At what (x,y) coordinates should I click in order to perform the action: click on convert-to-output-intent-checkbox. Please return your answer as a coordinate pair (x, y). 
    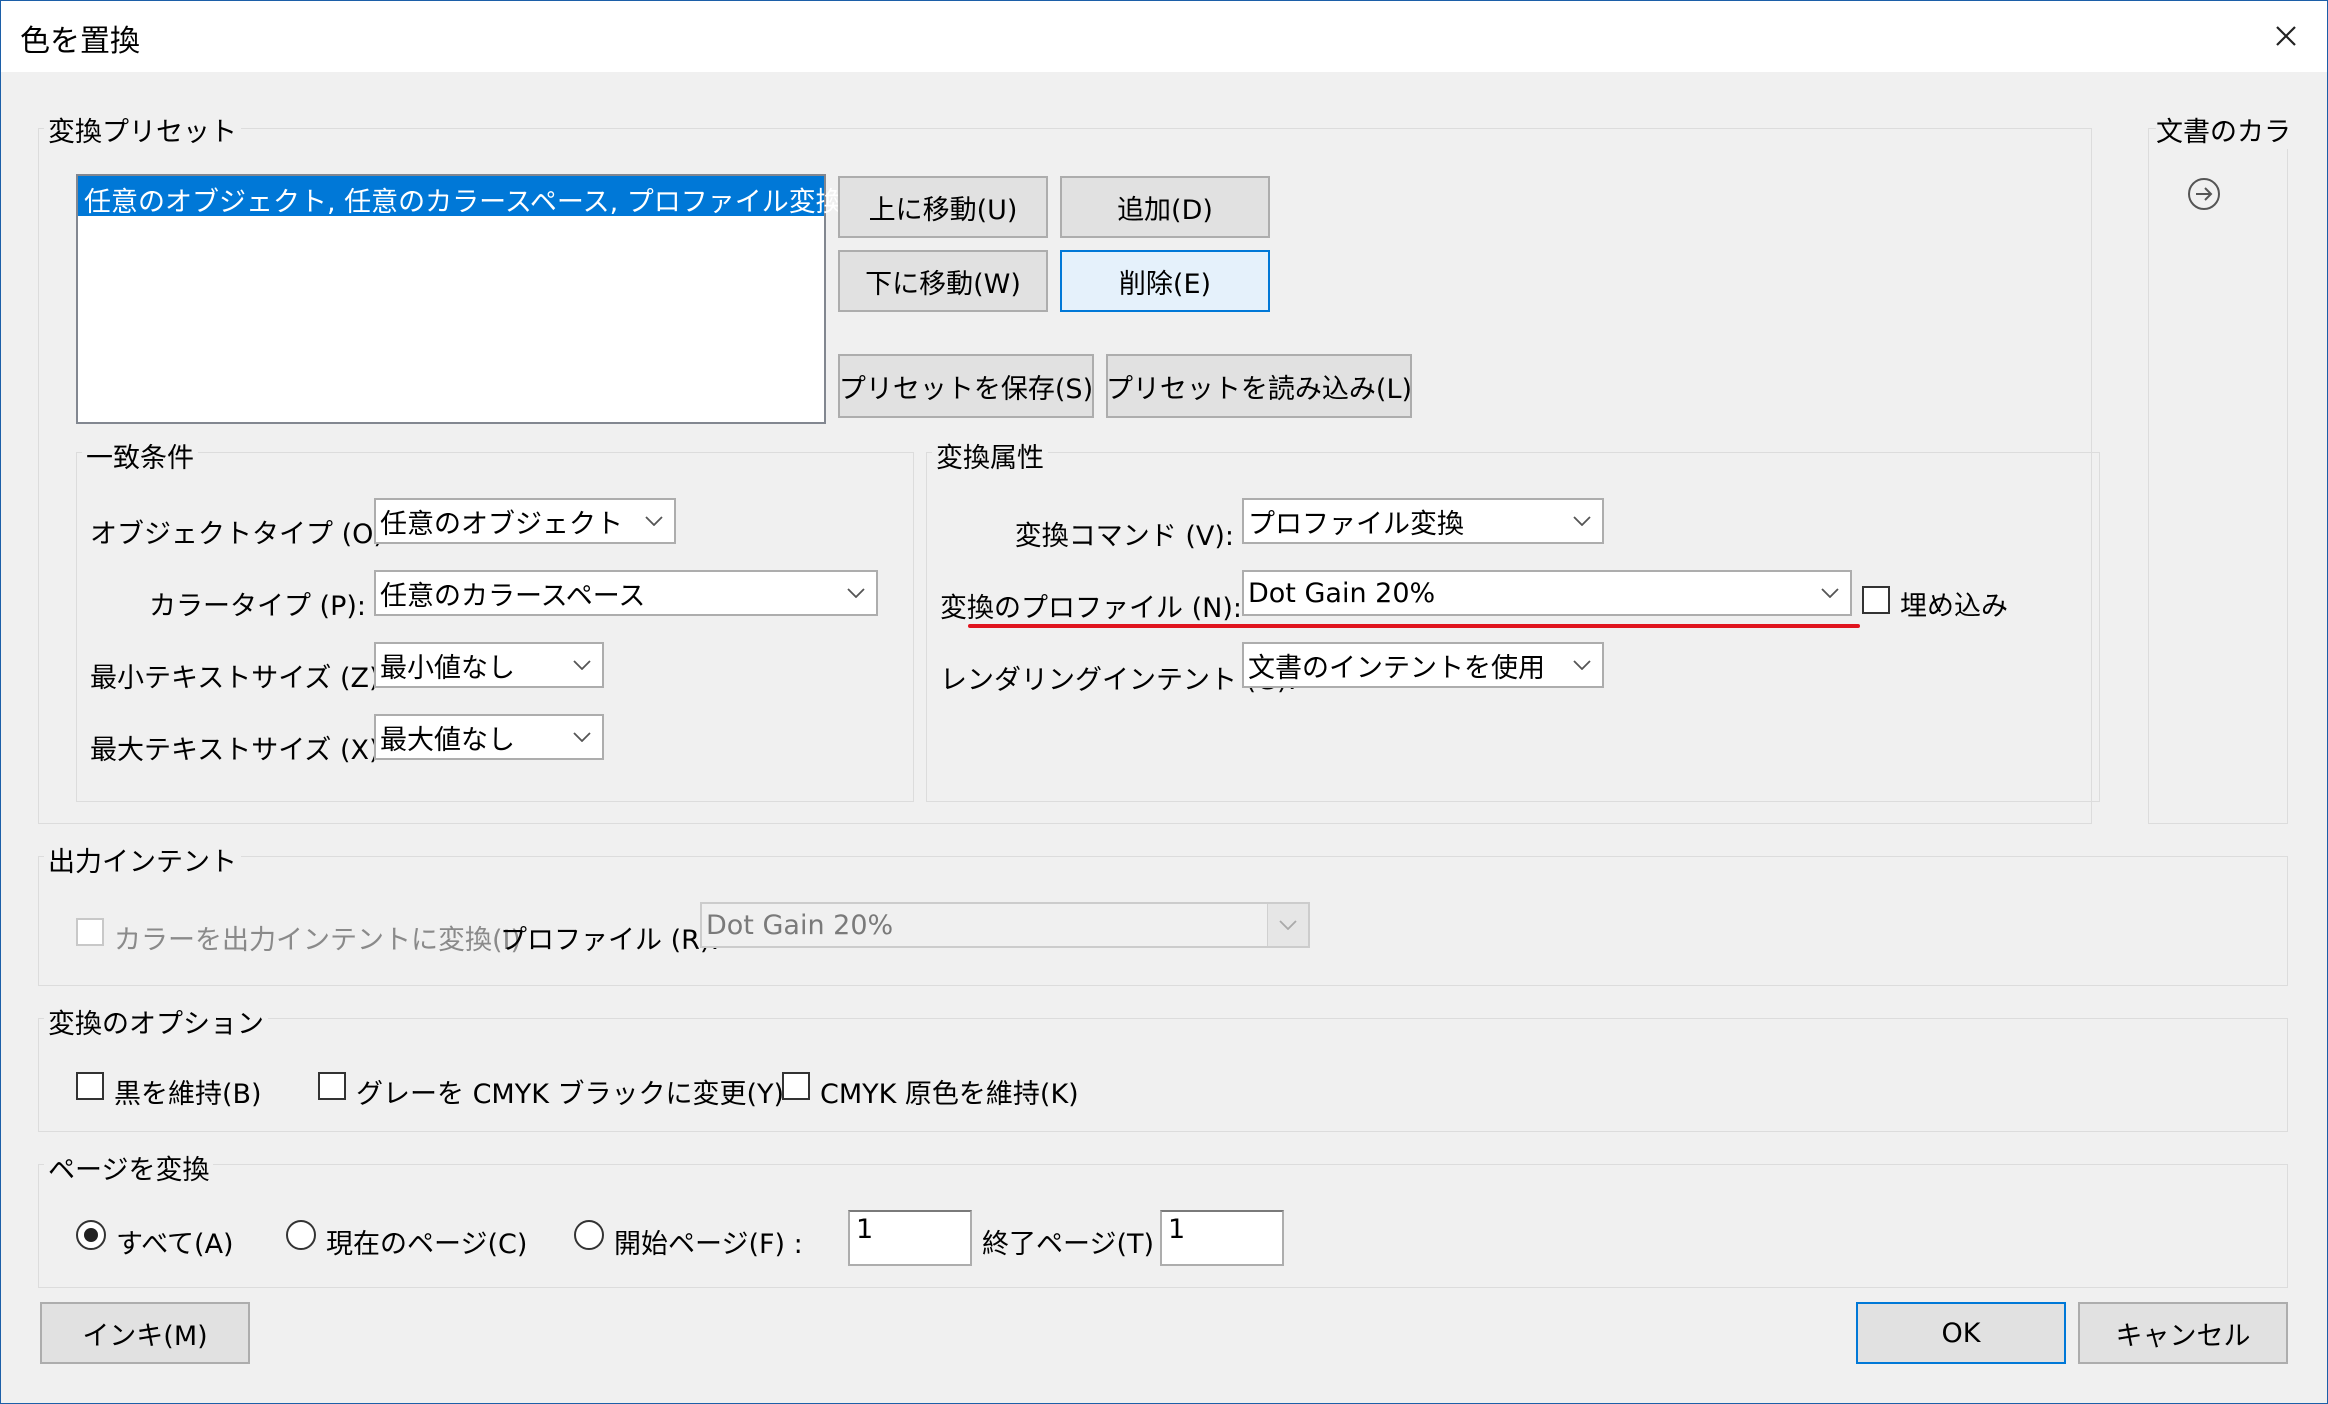
    Looking at the image, I should click on (90, 932).